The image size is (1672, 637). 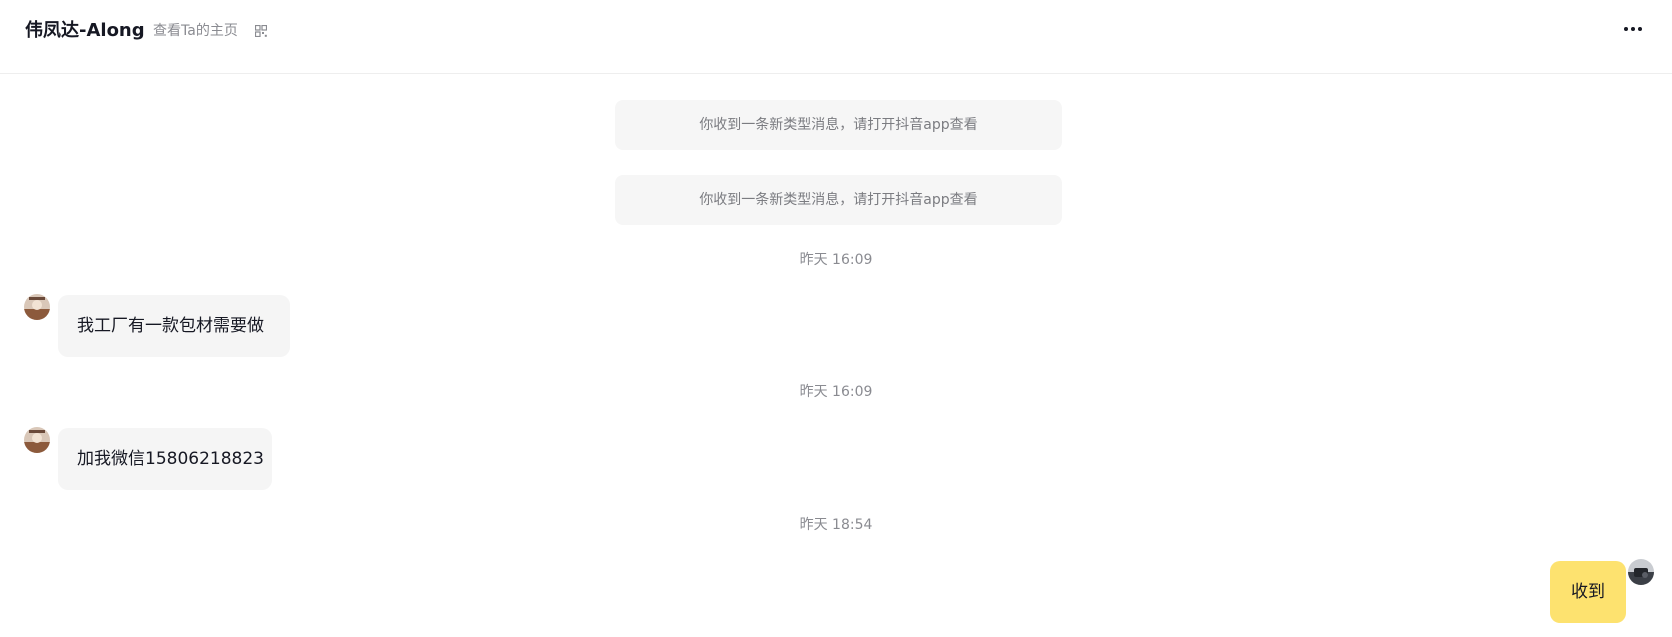 I want to click on more-horizontal-icon, so click(x=1635, y=30).